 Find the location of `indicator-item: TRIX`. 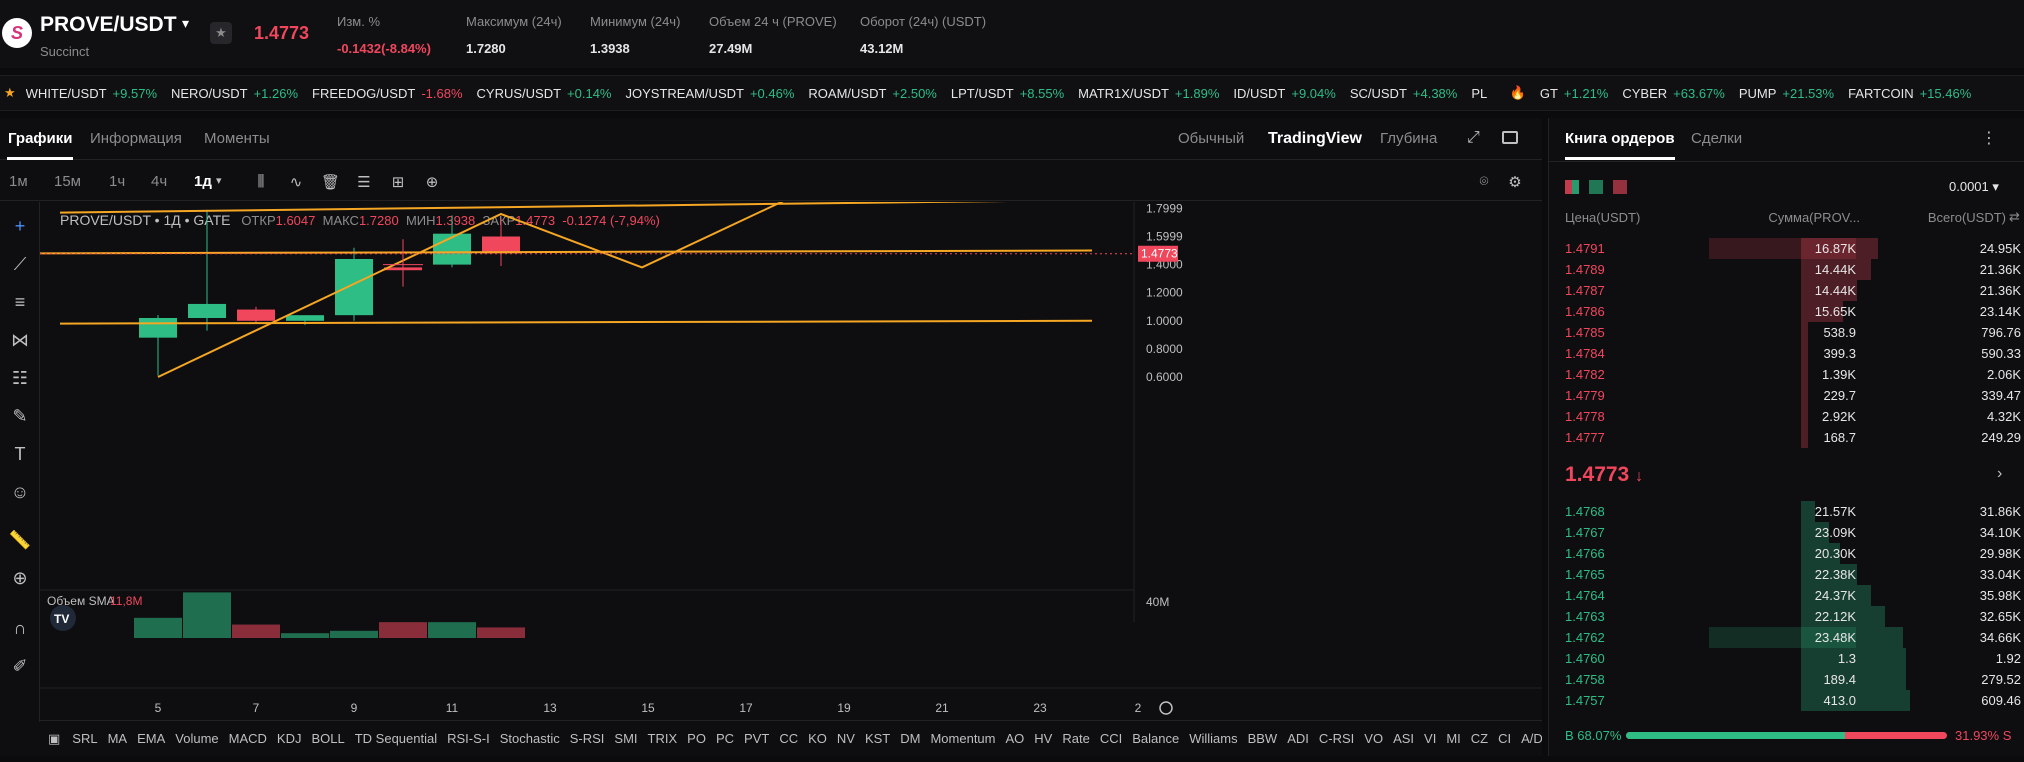

indicator-item: TRIX is located at coordinates (663, 738).